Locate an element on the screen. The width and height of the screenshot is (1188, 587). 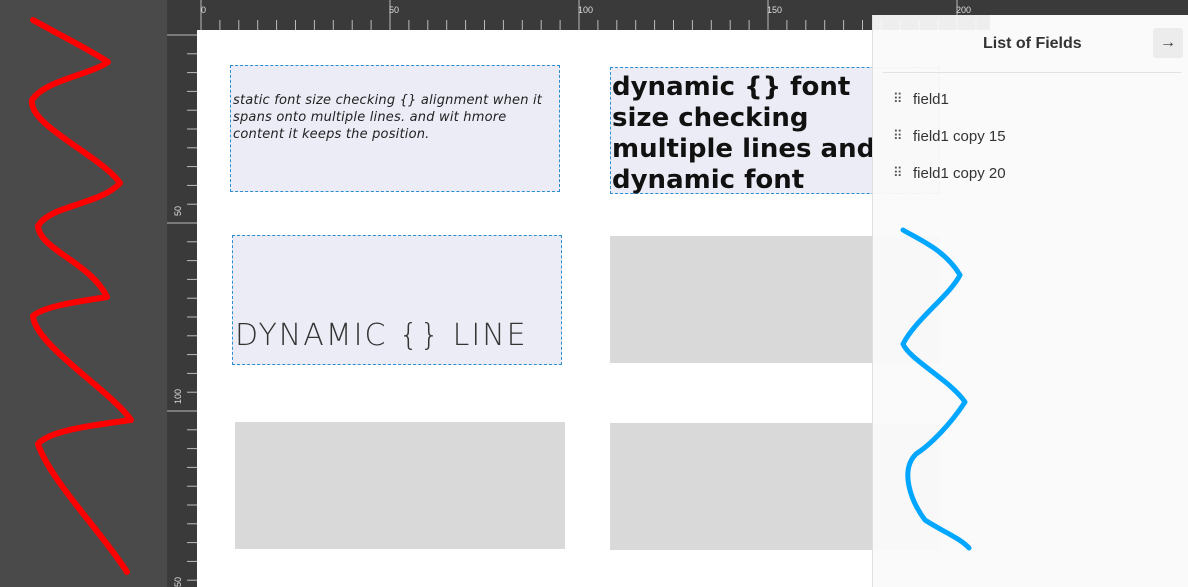
left-ruler-label: 100 is located at coordinates (178, 396).